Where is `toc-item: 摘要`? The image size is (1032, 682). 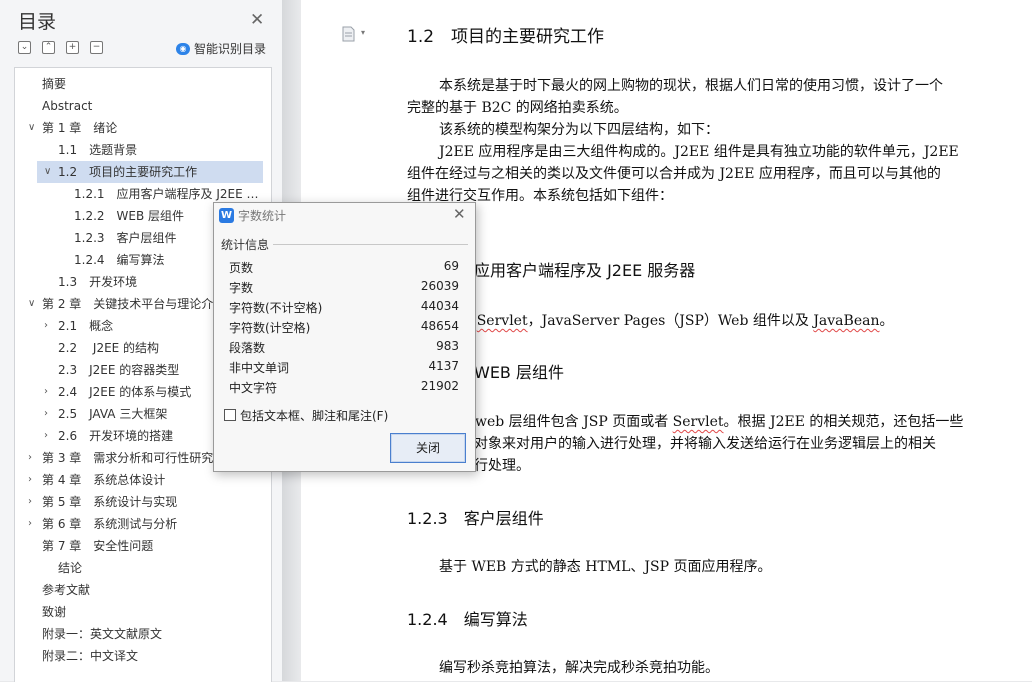 toc-item: 摘要 is located at coordinates (142, 84).